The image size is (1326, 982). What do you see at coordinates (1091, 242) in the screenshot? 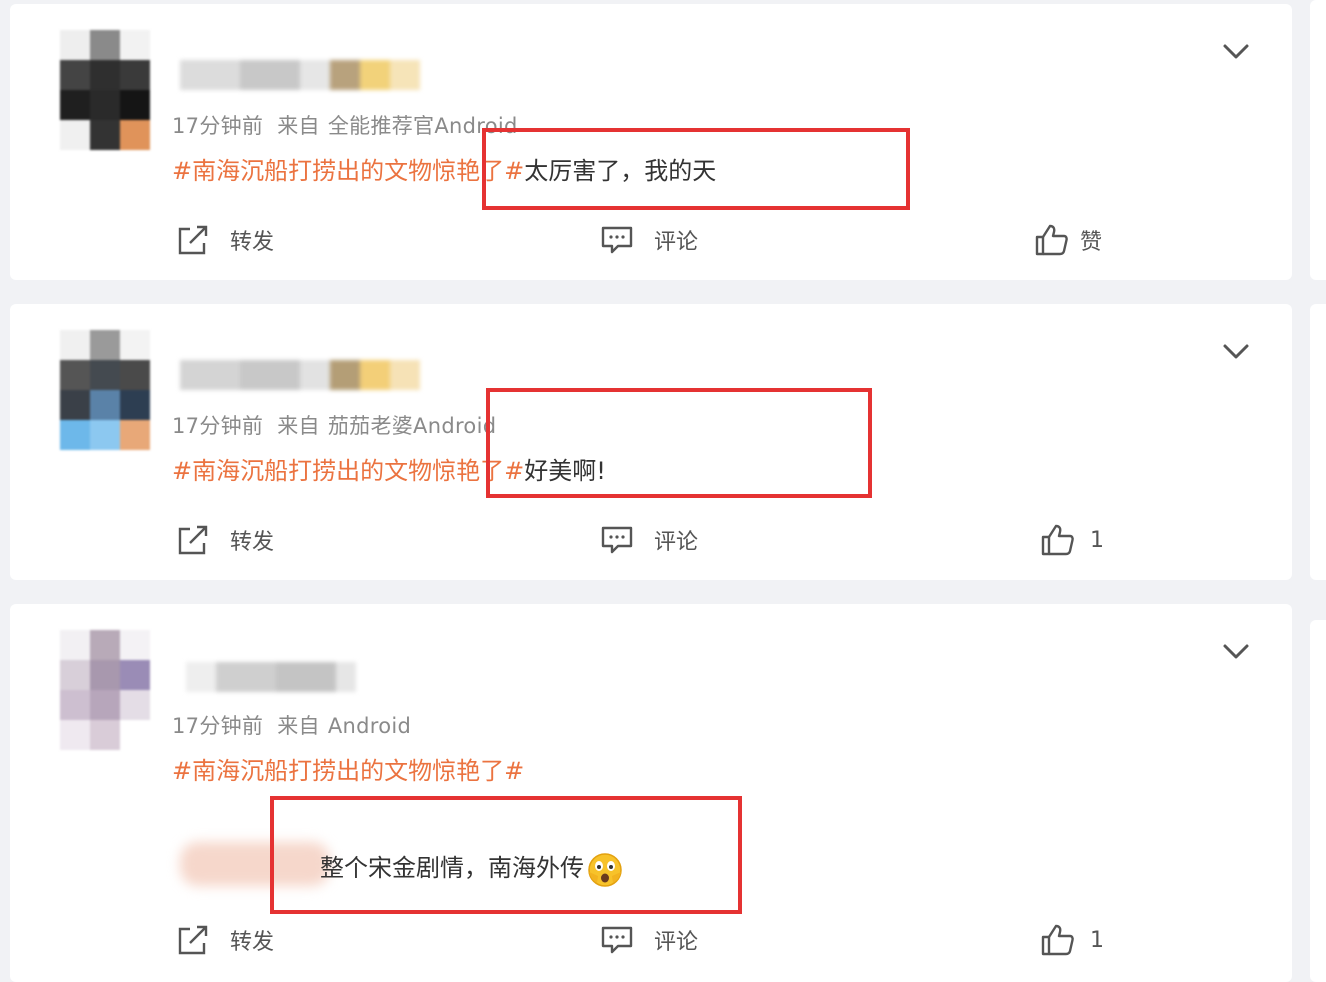
I see `like-label: 赞` at bounding box center [1091, 242].